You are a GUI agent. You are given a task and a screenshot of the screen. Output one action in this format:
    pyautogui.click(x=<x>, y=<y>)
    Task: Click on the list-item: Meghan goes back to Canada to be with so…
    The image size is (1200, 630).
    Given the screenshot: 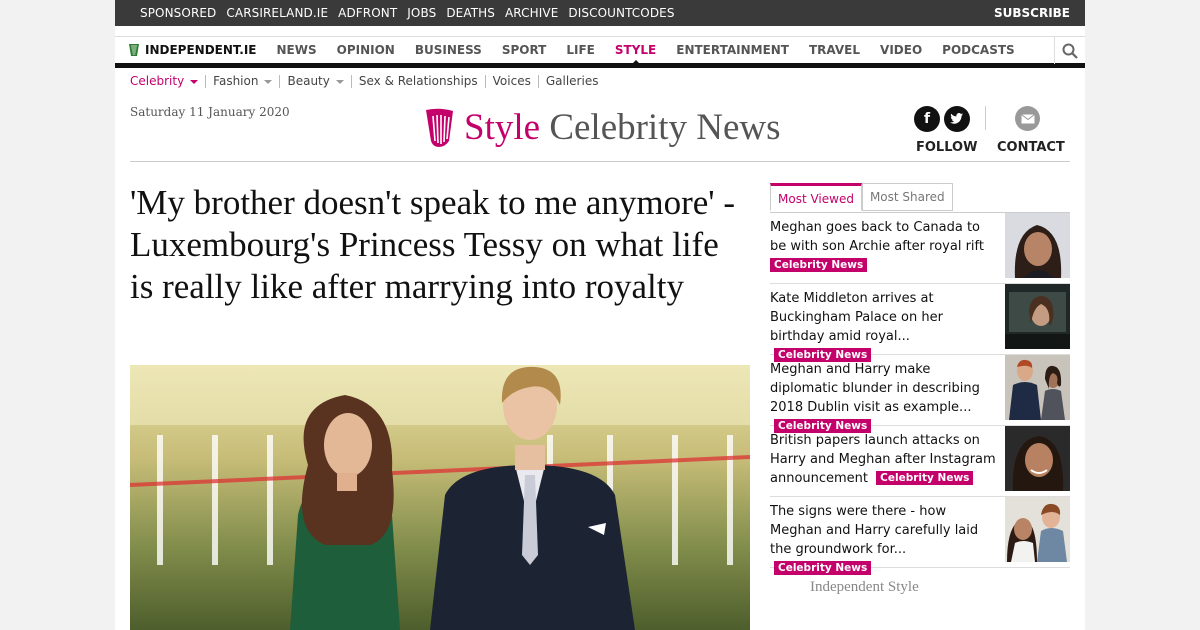 What is the action you would take?
    pyautogui.click(x=920, y=248)
    